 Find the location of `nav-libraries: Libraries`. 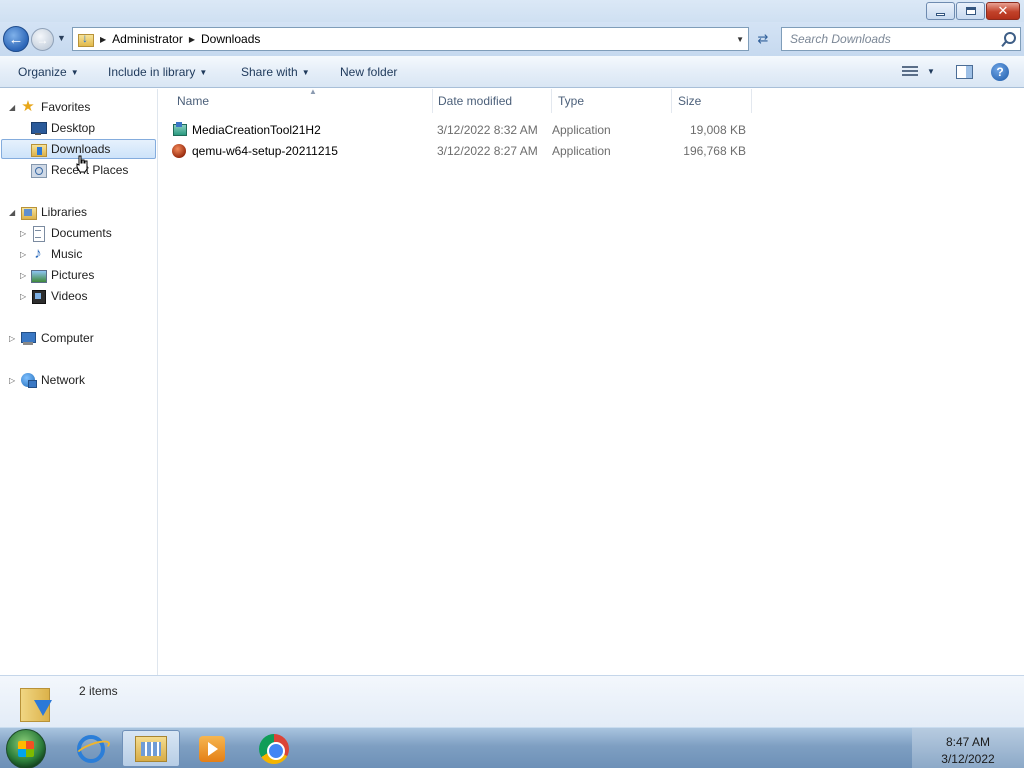

nav-libraries: Libraries is located at coordinates (53, 212).